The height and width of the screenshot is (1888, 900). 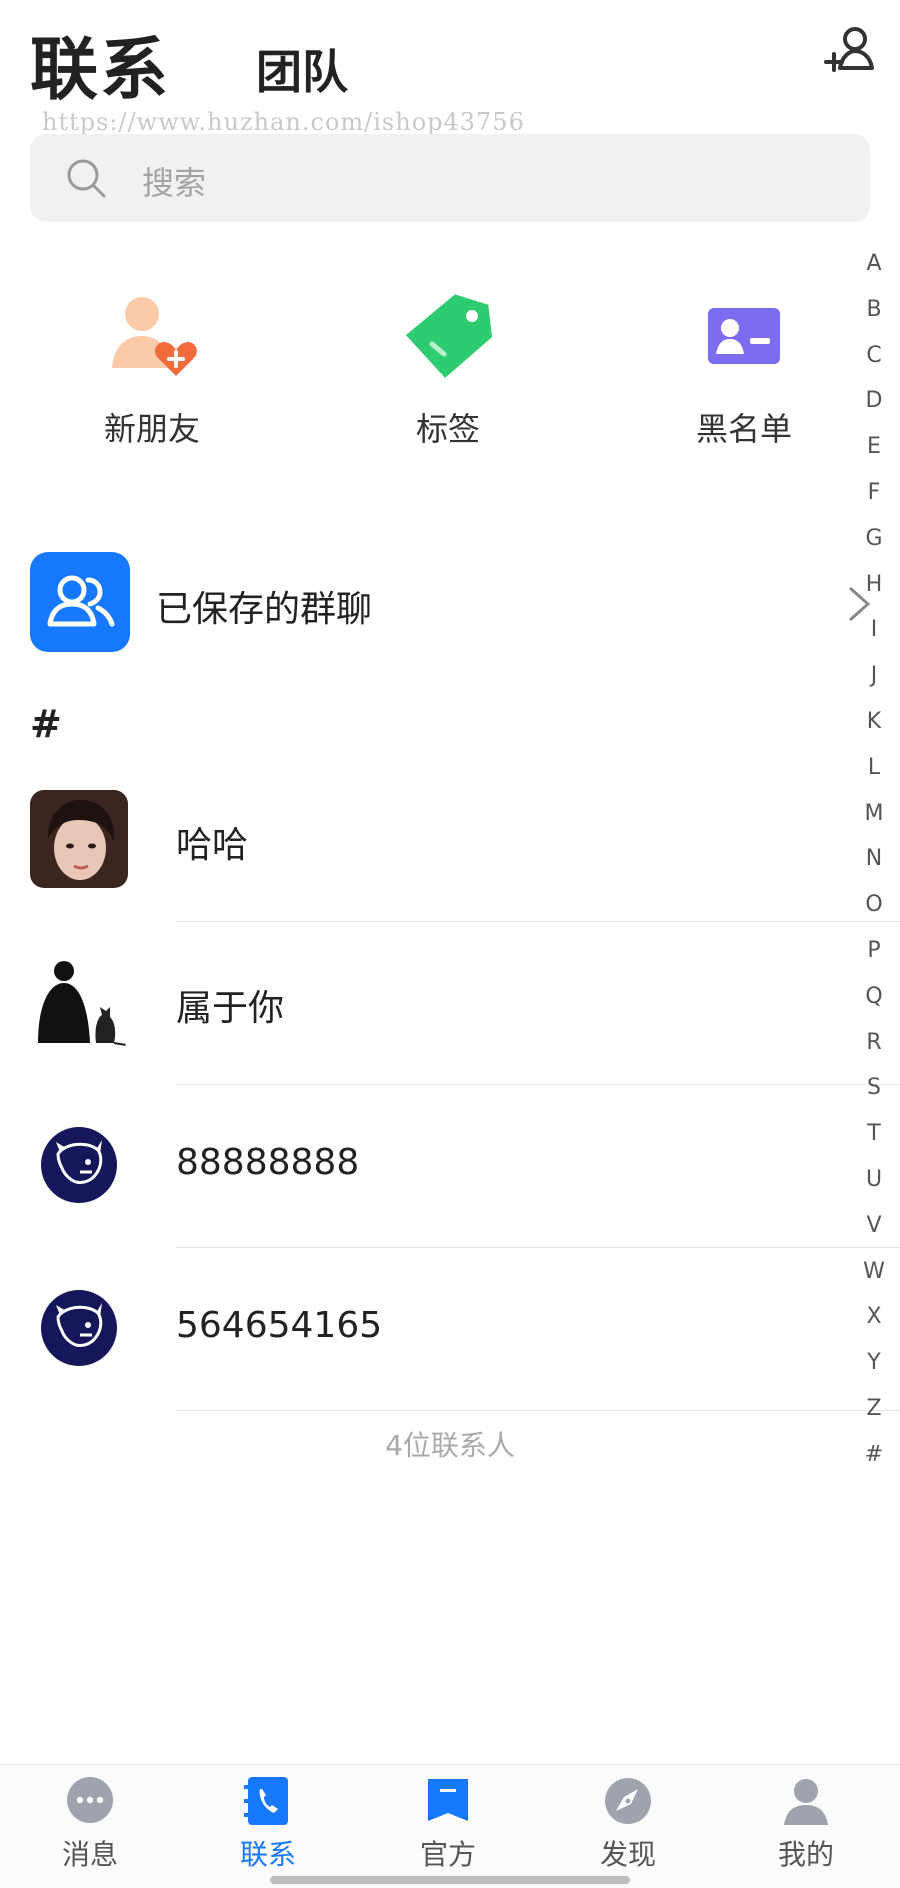 What do you see at coordinates (874, 1372) in the screenshot?
I see `index-letter: Y` at bounding box center [874, 1372].